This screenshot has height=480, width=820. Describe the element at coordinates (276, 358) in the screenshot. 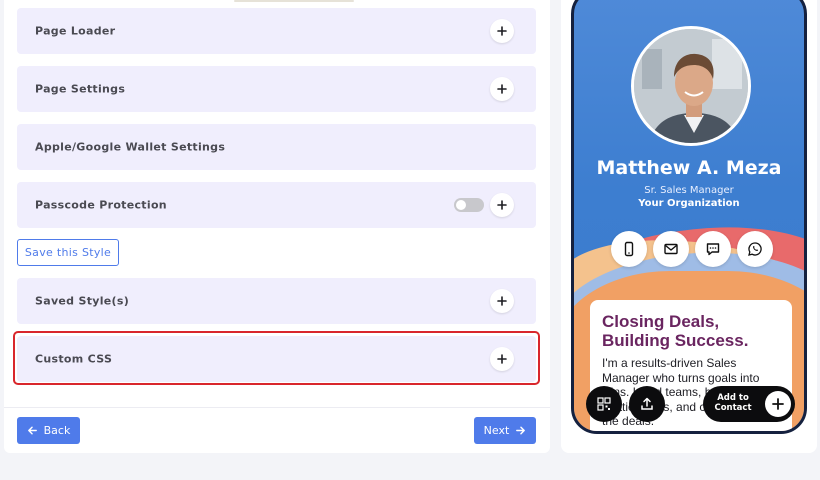

I see `highlight-box` at that location.